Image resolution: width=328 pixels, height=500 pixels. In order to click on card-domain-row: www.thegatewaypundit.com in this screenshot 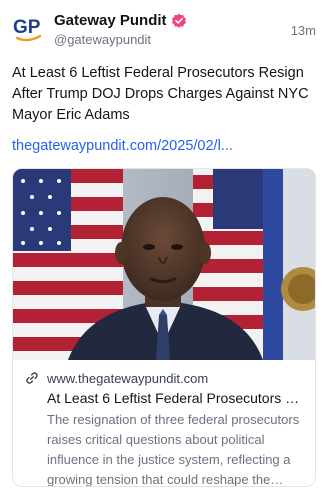, I will do `click(166, 378)`.